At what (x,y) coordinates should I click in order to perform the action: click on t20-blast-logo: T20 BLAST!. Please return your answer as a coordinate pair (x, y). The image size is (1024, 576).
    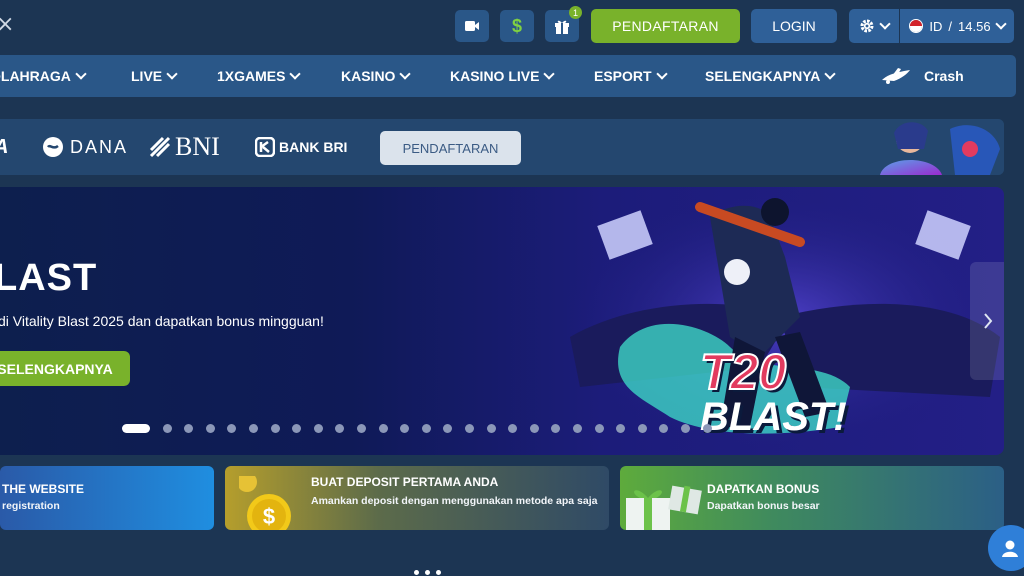
    Looking at the image, I should click on (773, 391).